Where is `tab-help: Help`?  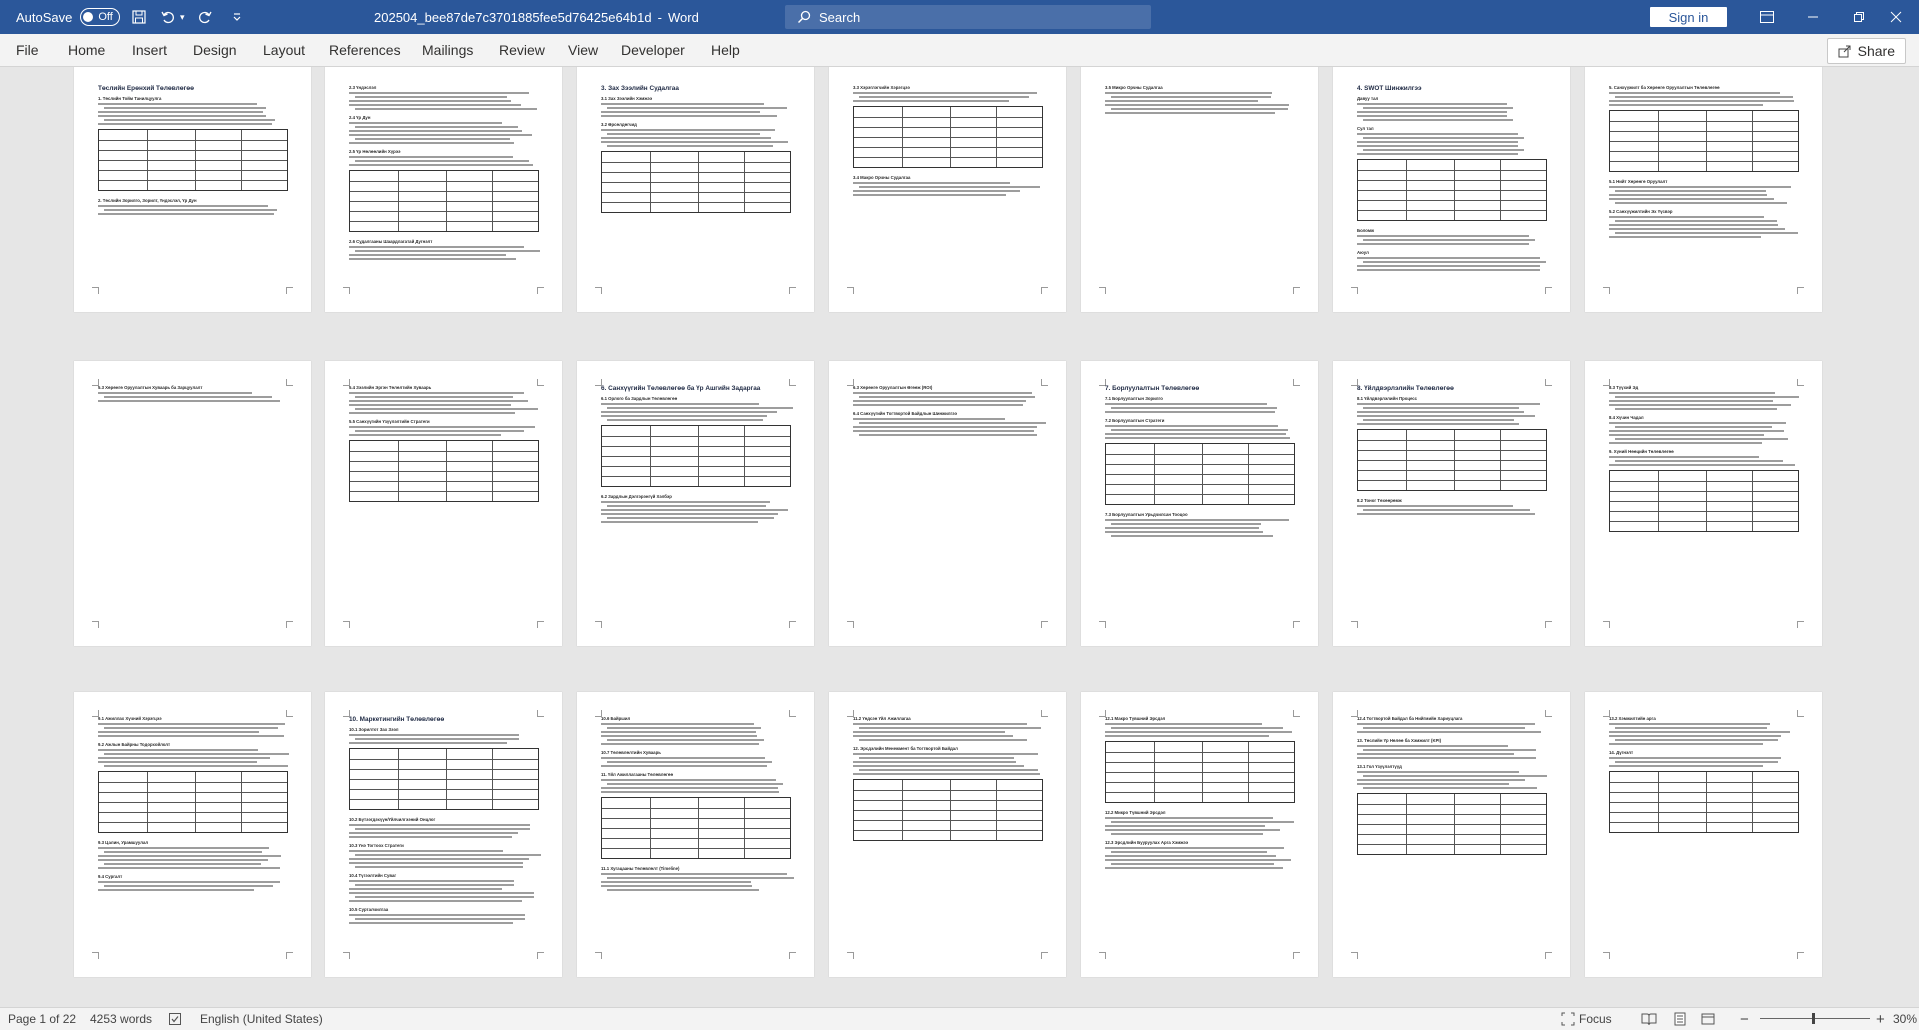 tab-help: Help is located at coordinates (725, 50).